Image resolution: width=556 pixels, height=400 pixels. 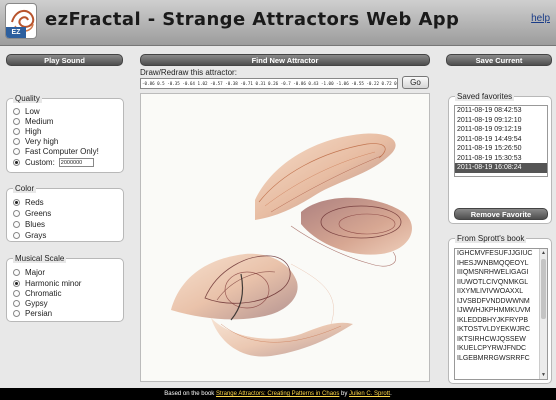 I want to click on logo-badge: EZ, so click(x=16, y=32).